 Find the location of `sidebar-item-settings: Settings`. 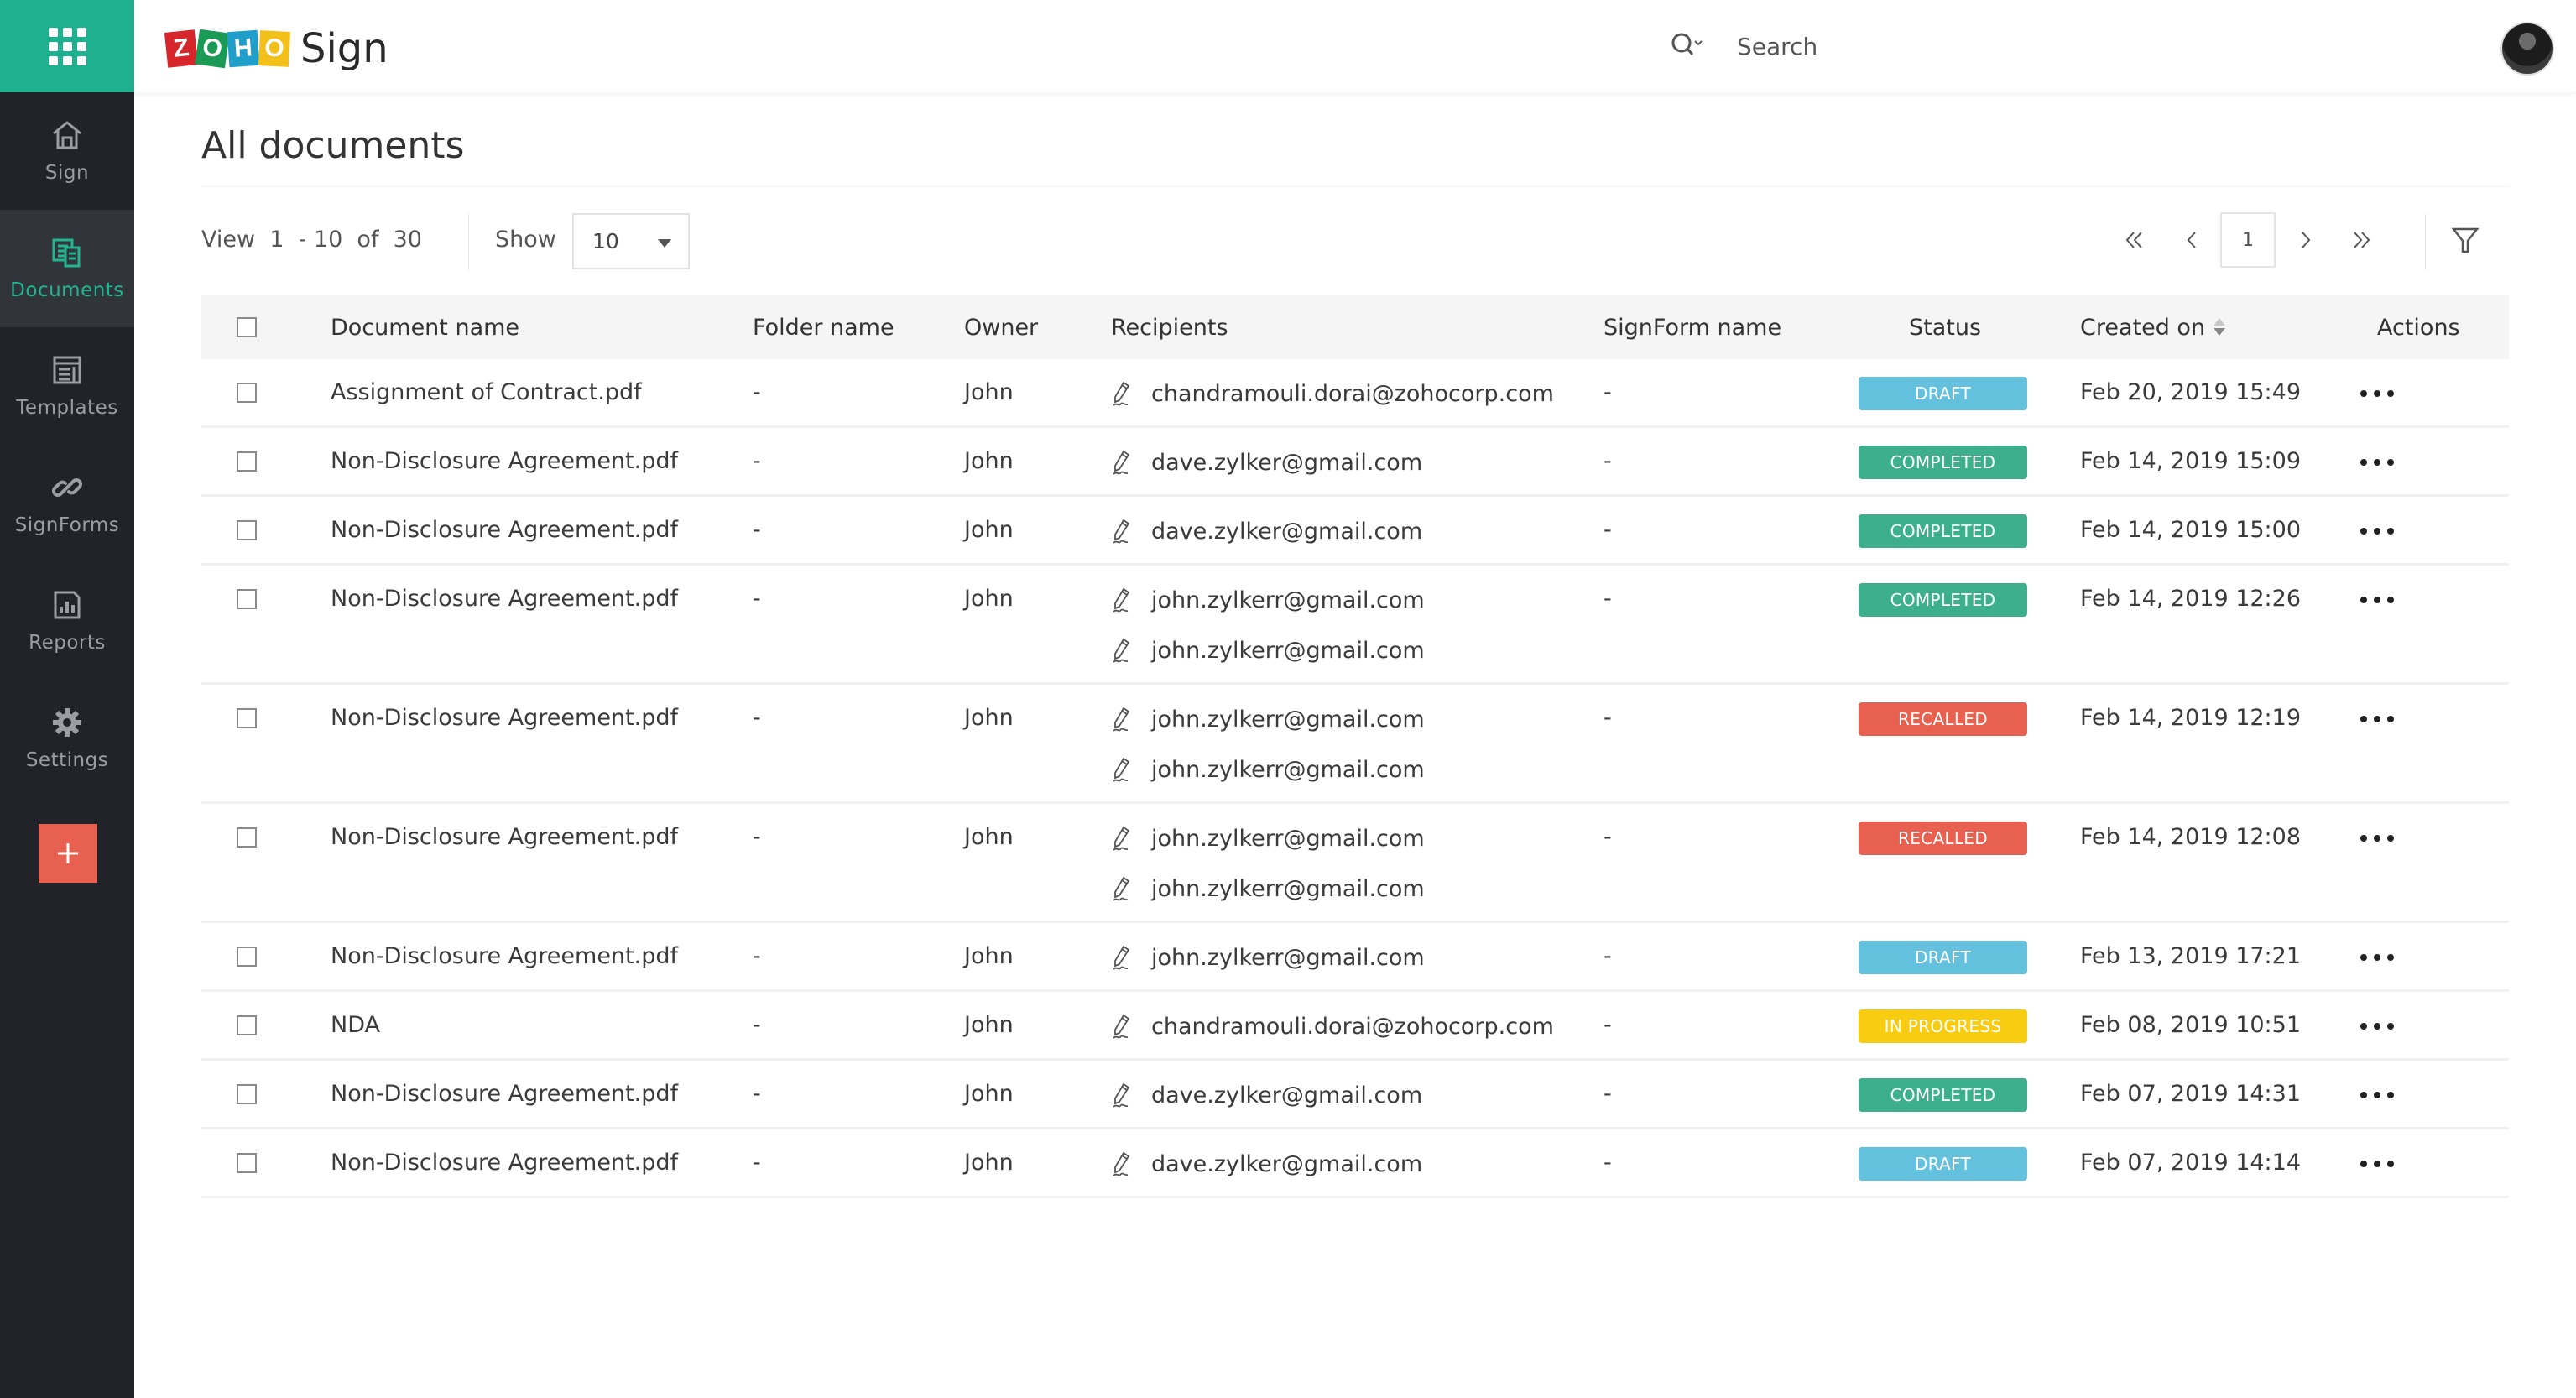

sidebar-item-settings: Settings is located at coordinates (67, 738).